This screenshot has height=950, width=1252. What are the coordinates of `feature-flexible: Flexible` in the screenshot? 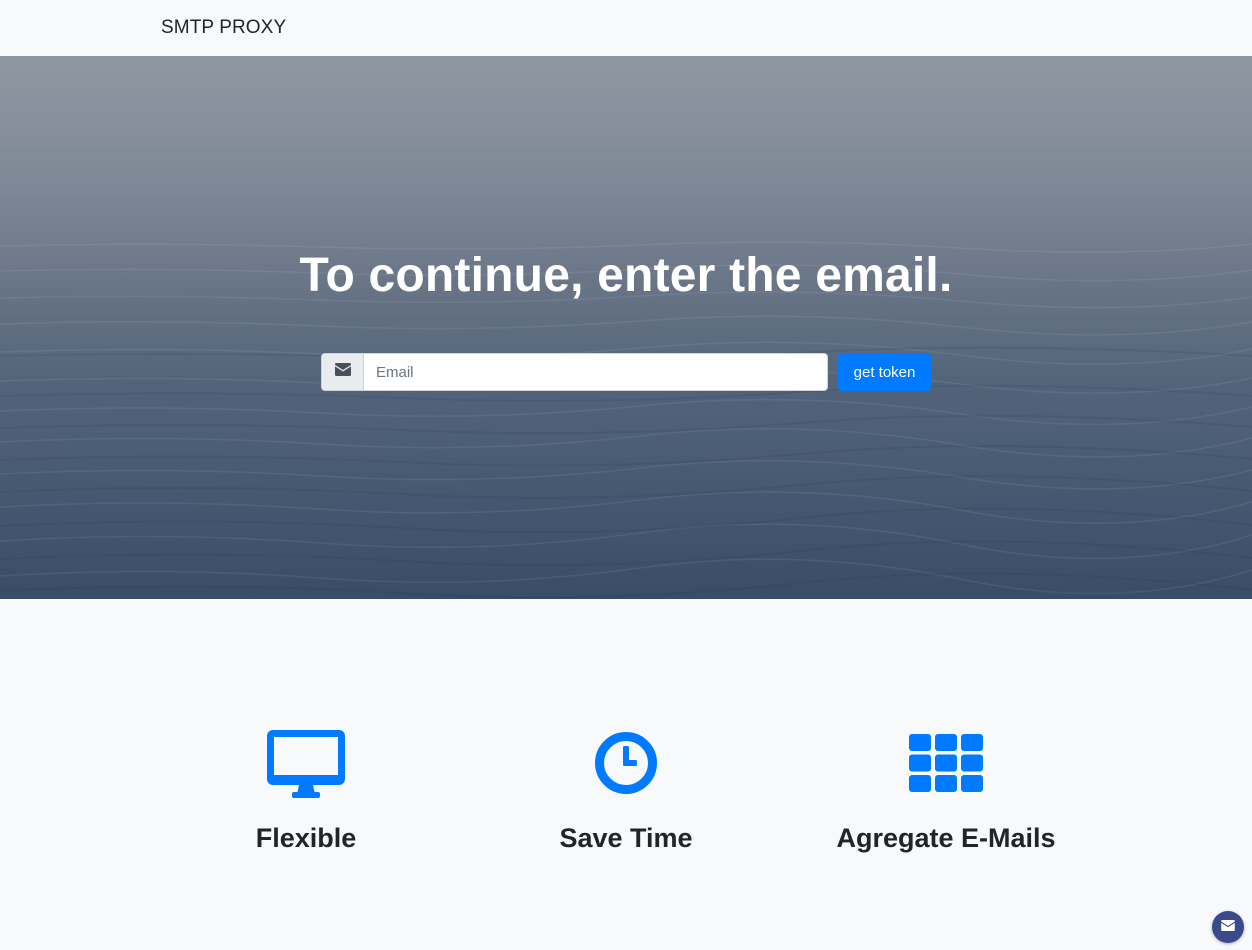 It's located at (306, 790).